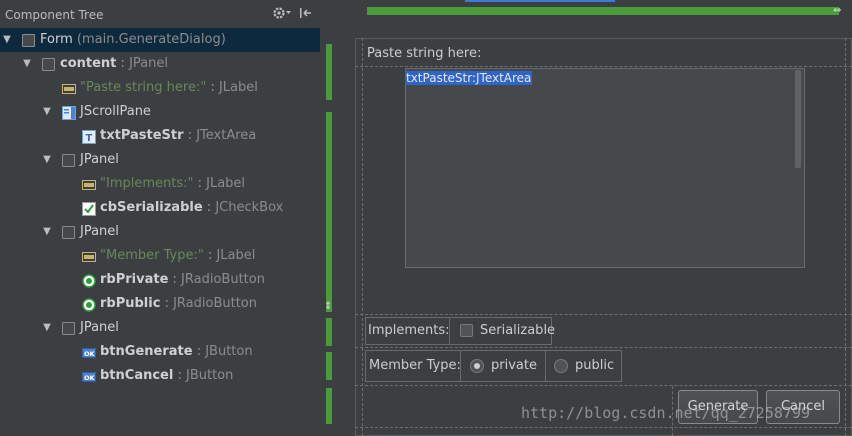 This screenshot has width=852, height=436. I want to click on selection-indicator, so click(540, 1).